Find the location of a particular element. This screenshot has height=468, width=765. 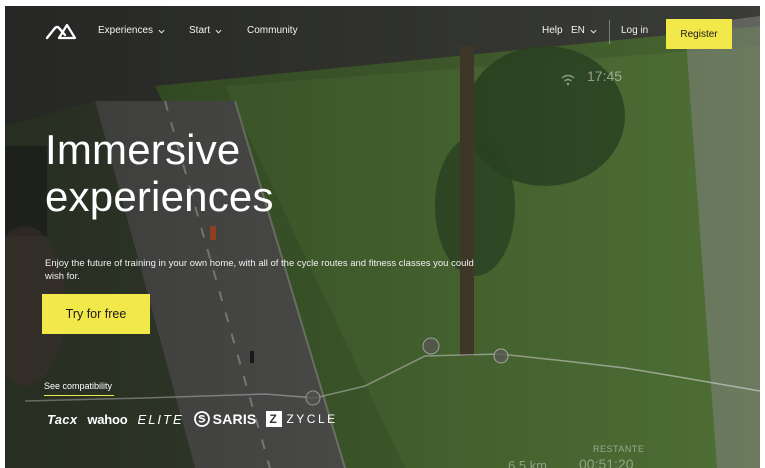

logo-mark is located at coordinates (61, 31).